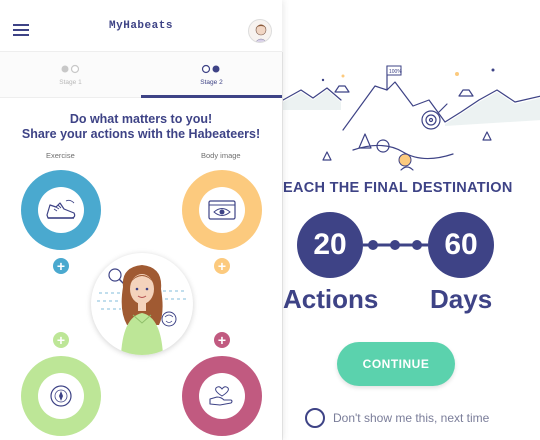  I want to click on days-count-circle: 60, so click(461, 245).